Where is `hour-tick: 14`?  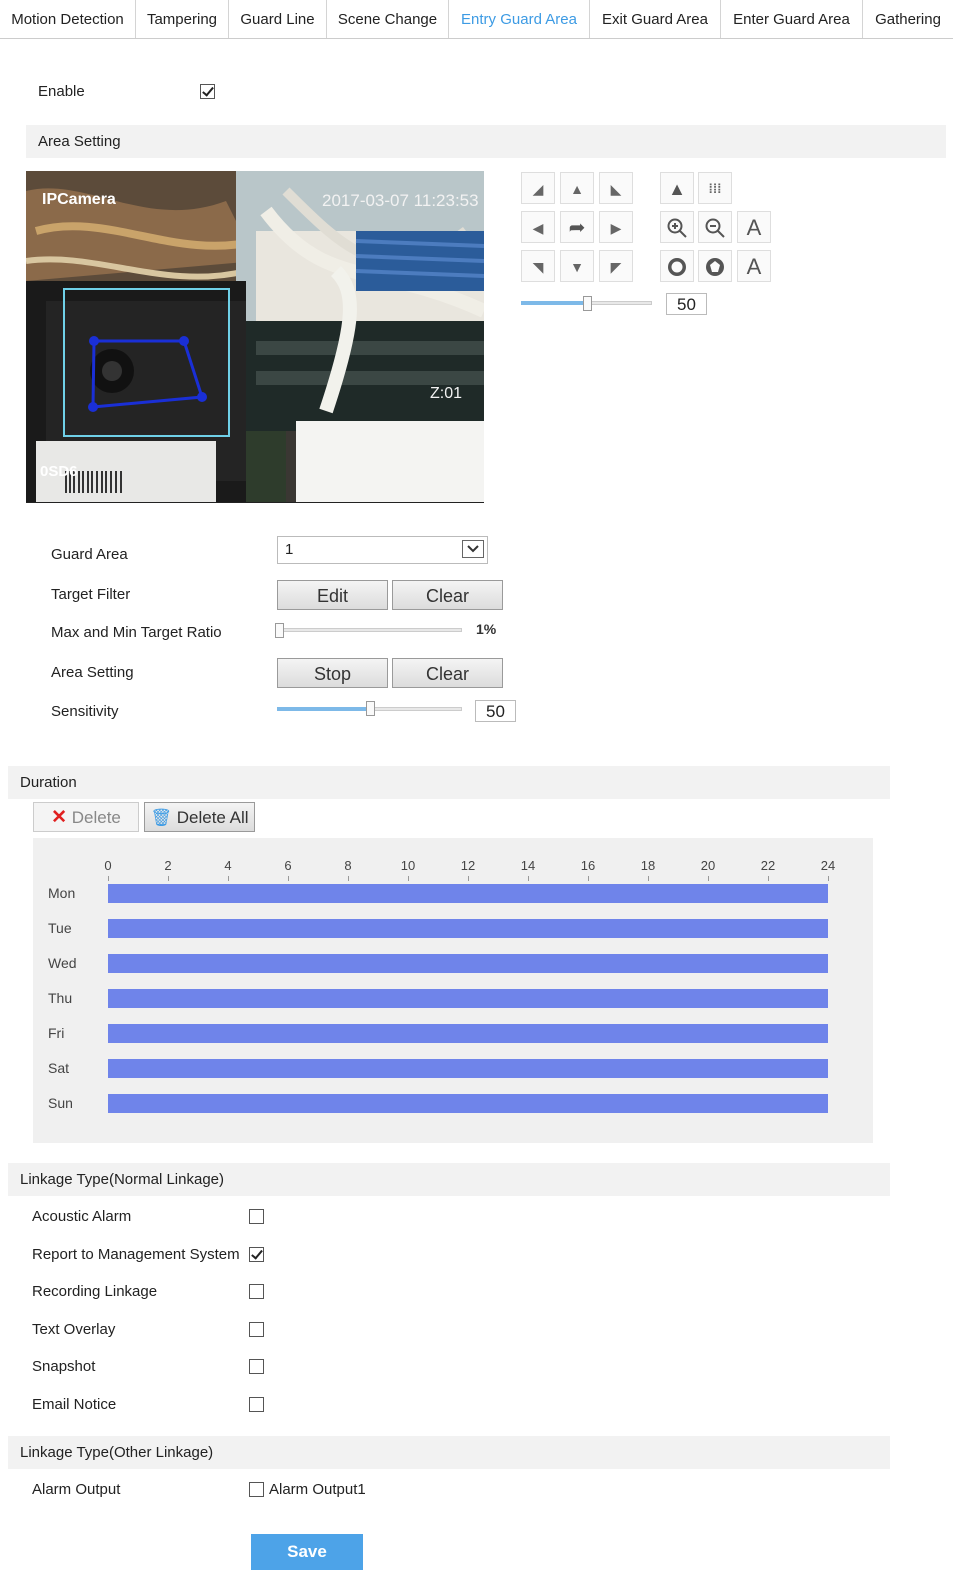 hour-tick: 14 is located at coordinates (528, 865).